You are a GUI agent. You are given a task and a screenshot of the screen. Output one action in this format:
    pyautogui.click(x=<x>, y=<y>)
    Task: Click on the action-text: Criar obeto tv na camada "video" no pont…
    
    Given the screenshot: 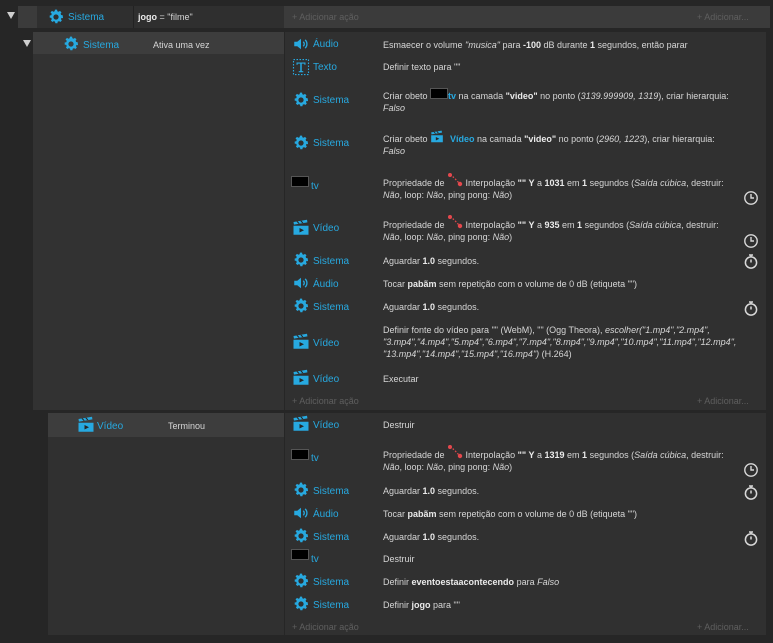 What is the action you would take?
    pyautogui.click(x=573, y=101)
    